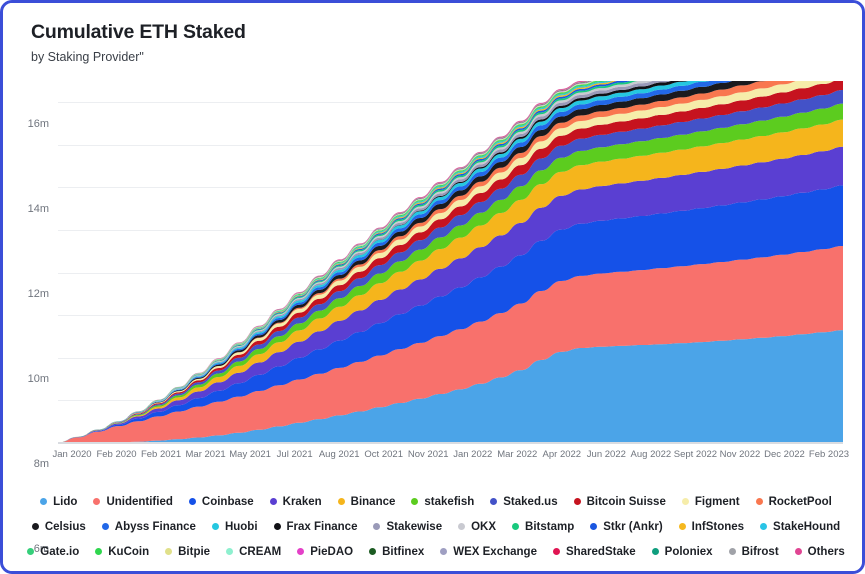 The height and width of the screenshot is (574, 865). What do you see at coordinates (60, 551) in the screenshot?
I see `legend-label: Gate.io` at bounding box center [60, 551].